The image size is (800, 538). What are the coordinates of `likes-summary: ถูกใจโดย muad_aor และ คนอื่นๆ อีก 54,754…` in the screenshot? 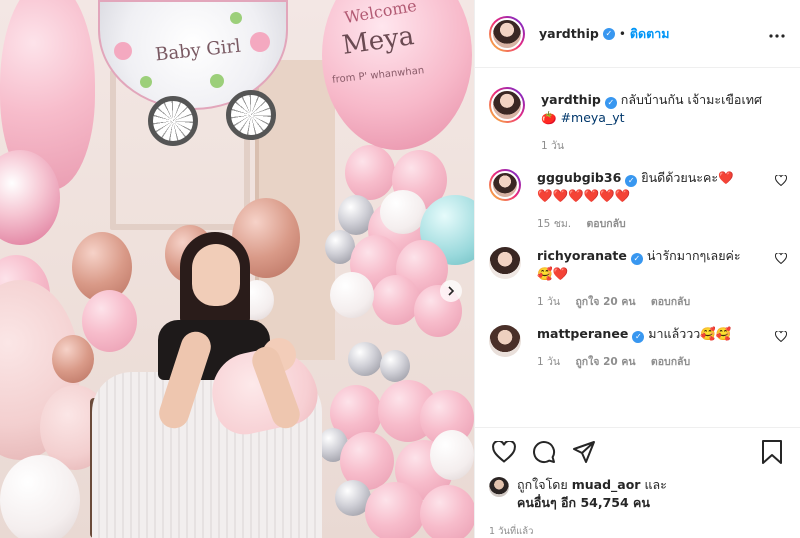 It's located at (638, 494).